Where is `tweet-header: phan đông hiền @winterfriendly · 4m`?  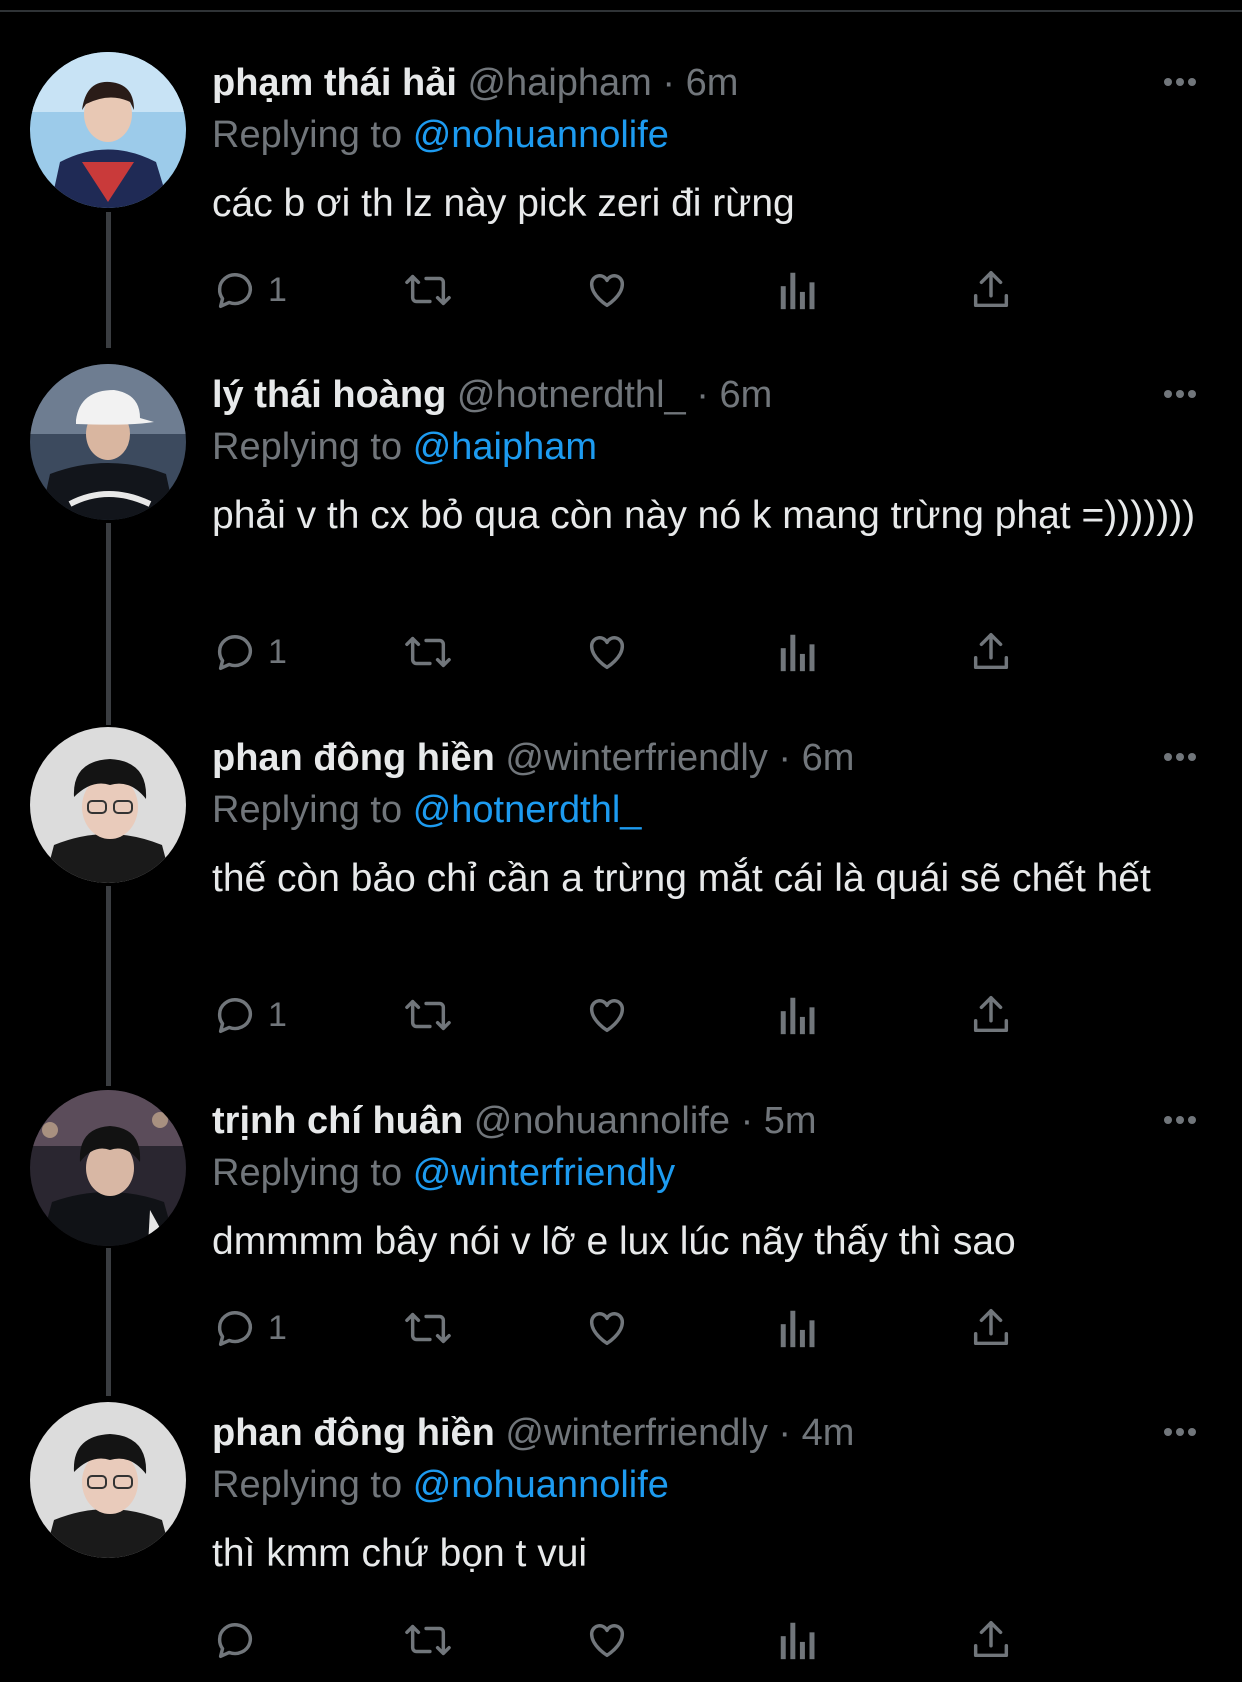
tweet-header: phan đông hiền @winterfriendly · 4m is located at coordinates (533, 1433).